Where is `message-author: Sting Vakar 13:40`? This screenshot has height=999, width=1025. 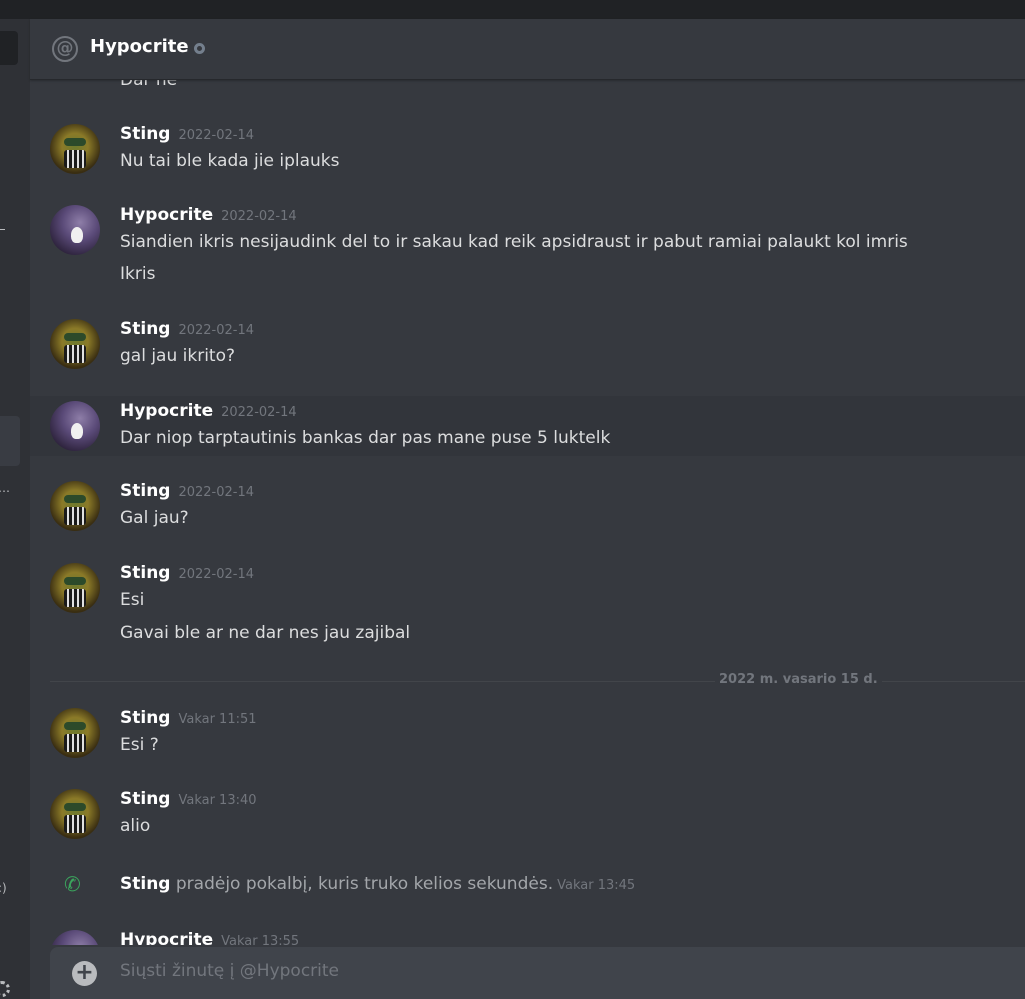
message-author: Sting Vakar 13:40 is located at coordinates (188, 799).